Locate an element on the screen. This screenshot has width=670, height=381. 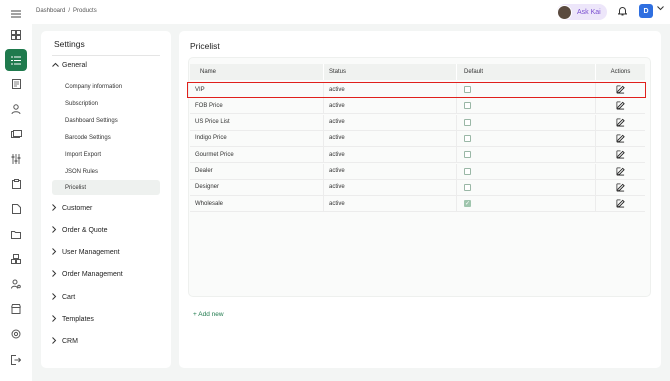
section-label: Order Management is located at coordinates (92, 274).